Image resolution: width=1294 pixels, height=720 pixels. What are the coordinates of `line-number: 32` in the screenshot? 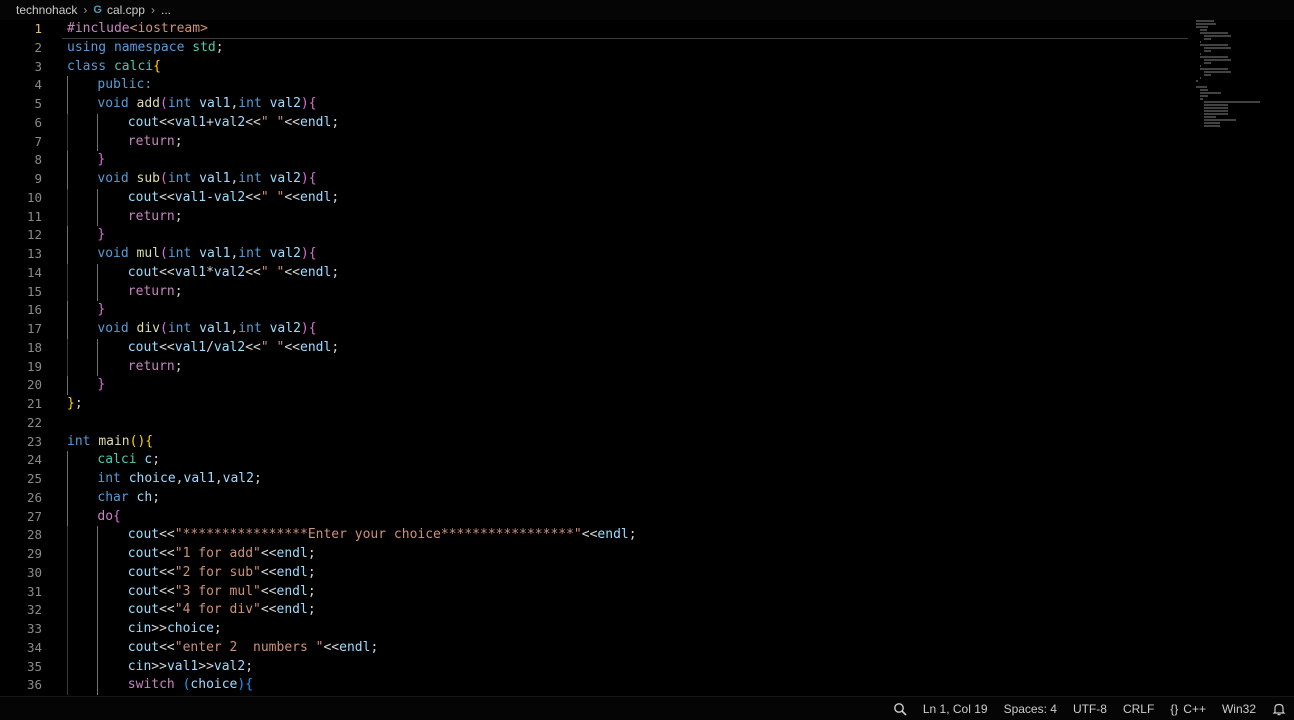 It's located at (21, 610).